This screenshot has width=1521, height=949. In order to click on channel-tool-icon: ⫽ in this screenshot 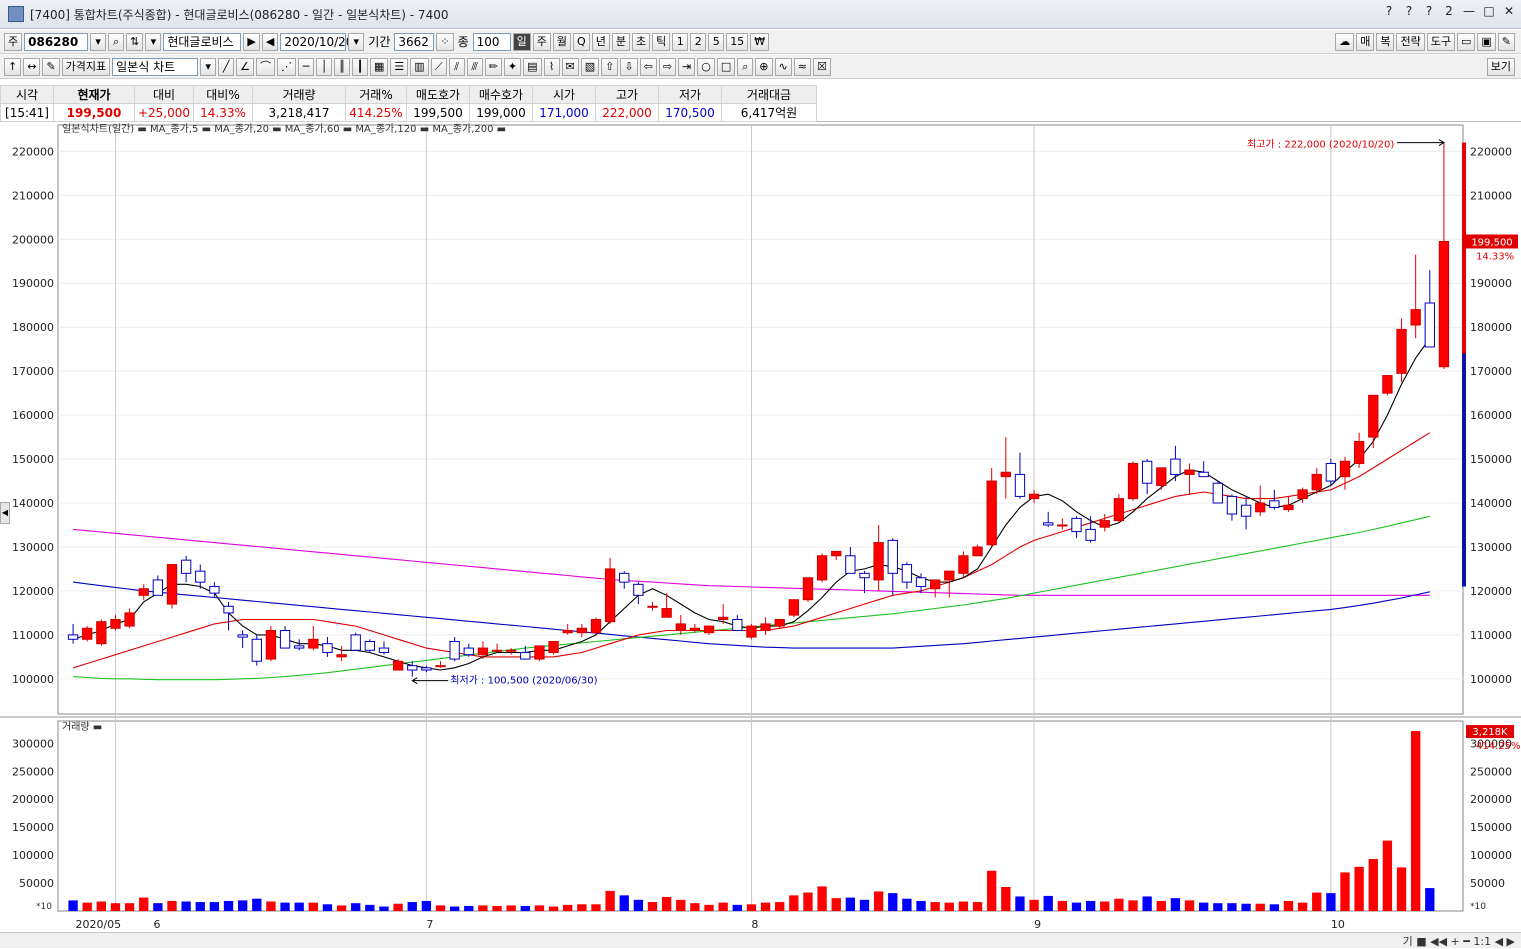, I will do `click(456, 66)`.